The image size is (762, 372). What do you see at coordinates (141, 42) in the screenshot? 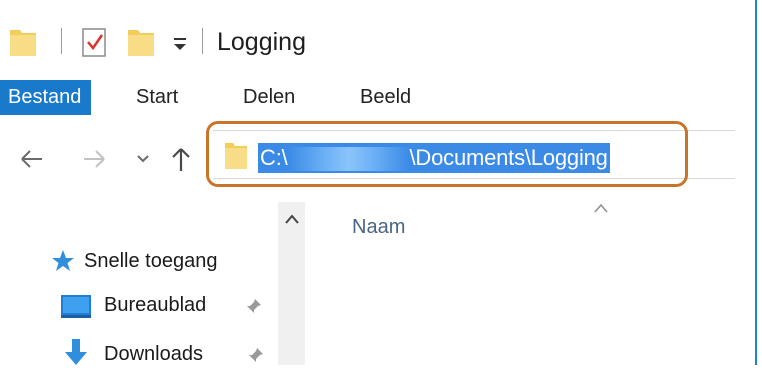
I see `new-folder-icon` at bounding box center [141, 42].